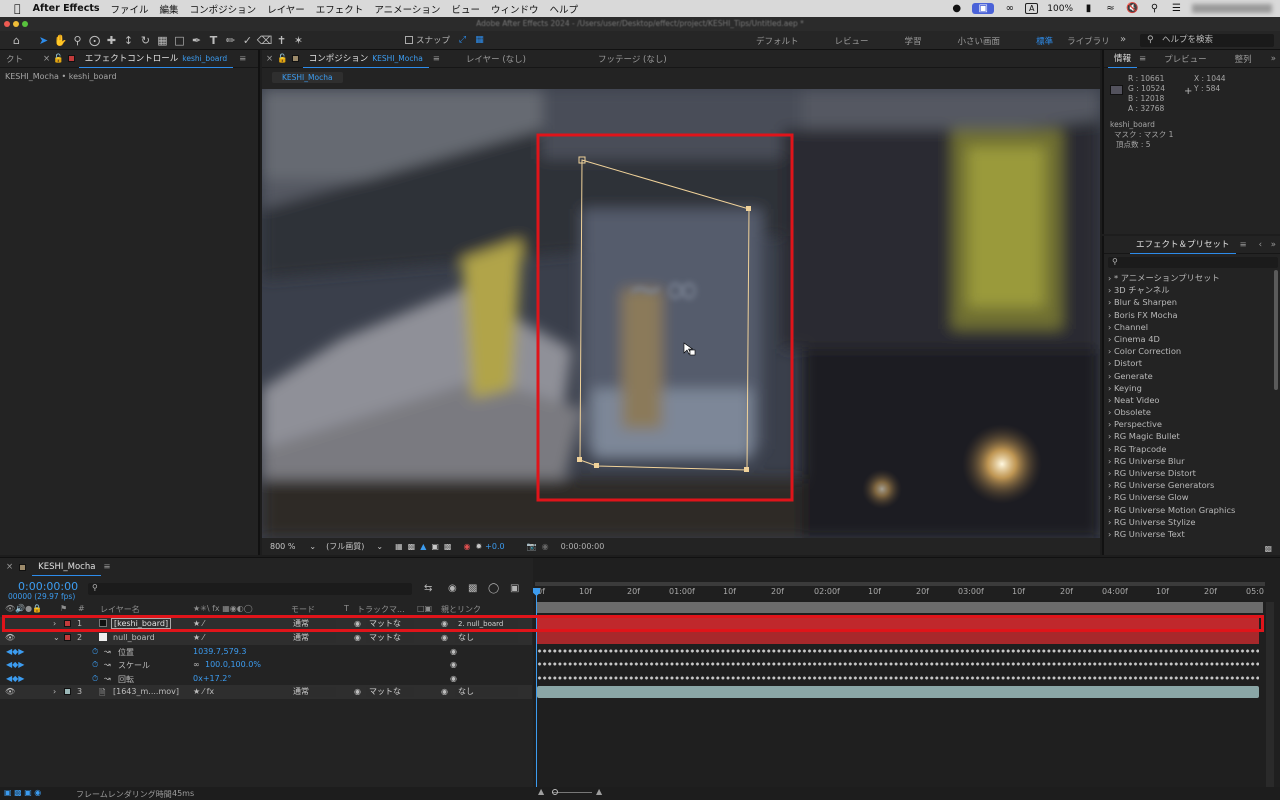 The width and height of the screenshot is (1280, 800). I want to click on new-folder-icon: ▩, so click(1268, 548).